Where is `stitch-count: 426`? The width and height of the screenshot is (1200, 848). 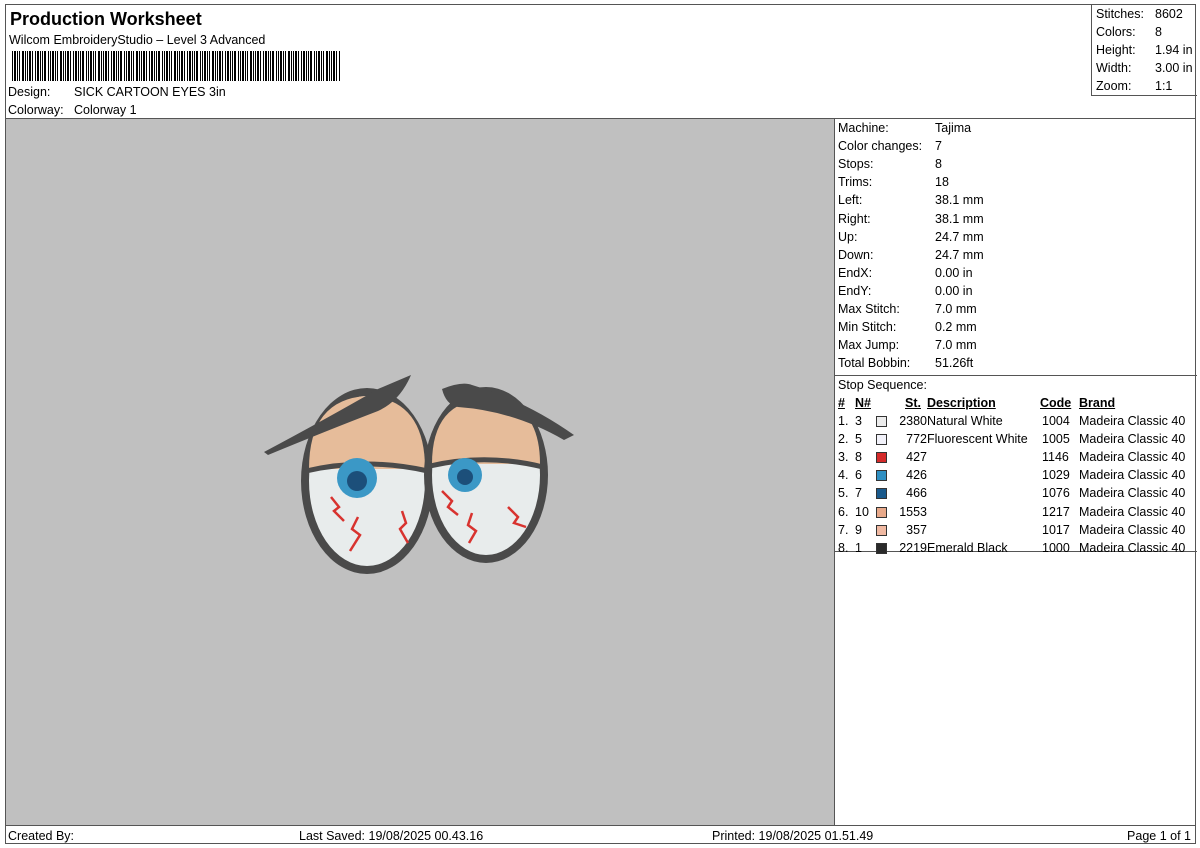
stitch-count: 426 is located at coordinates (916, 475).